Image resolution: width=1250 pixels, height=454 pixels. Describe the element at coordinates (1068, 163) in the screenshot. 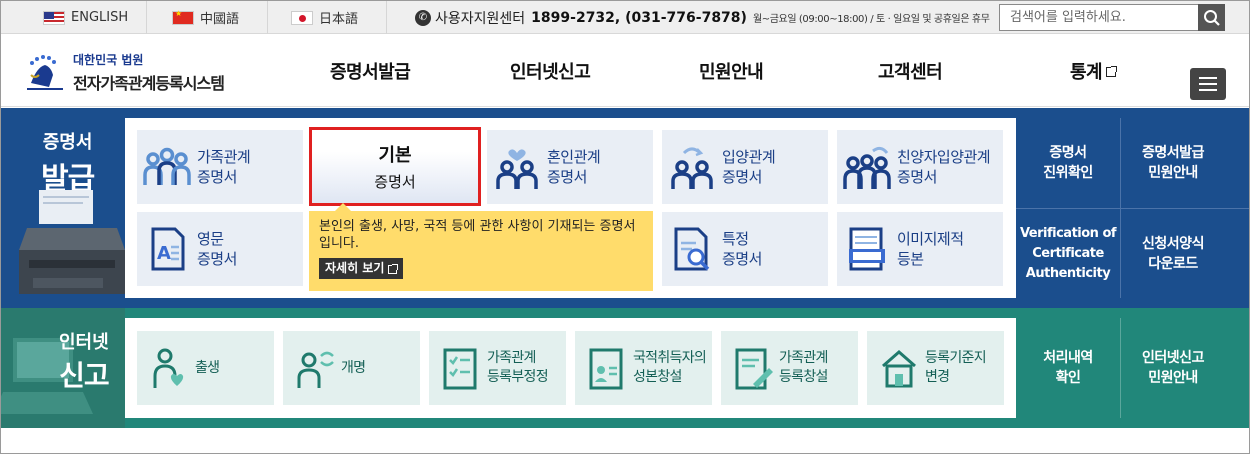

I see `cert-authenticity-link: 증명서 진위확인` at that location.